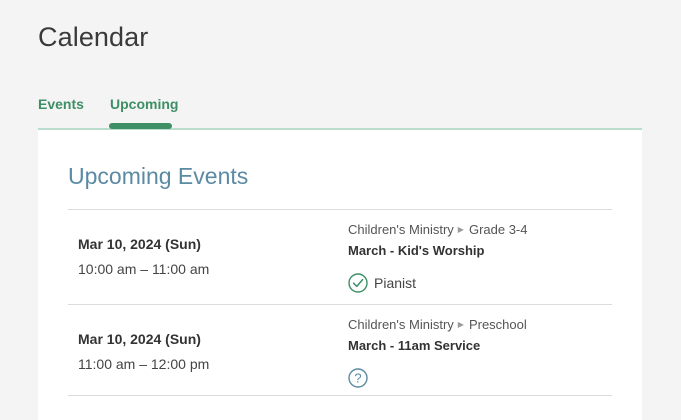  I want to click on active-tab-indicator, so click(140, 126).